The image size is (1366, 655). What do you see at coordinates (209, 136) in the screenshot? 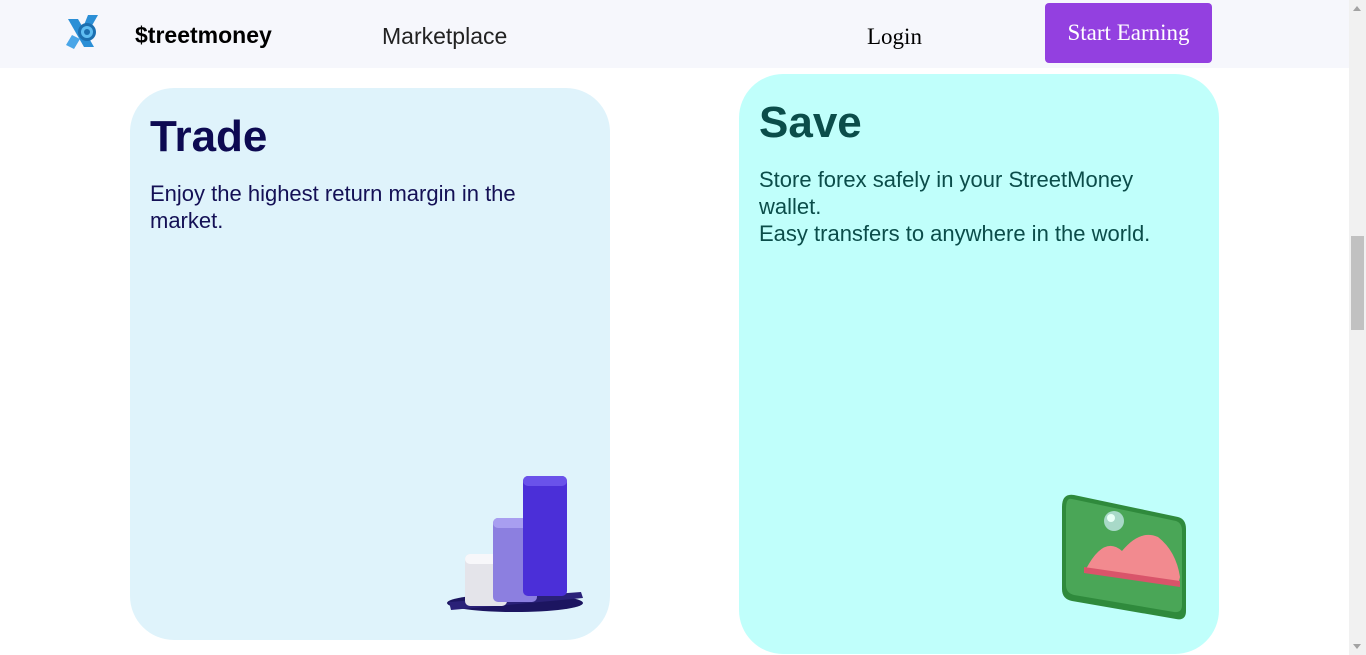
I see `trade-title: Trade` at bounding box center [209, 136].